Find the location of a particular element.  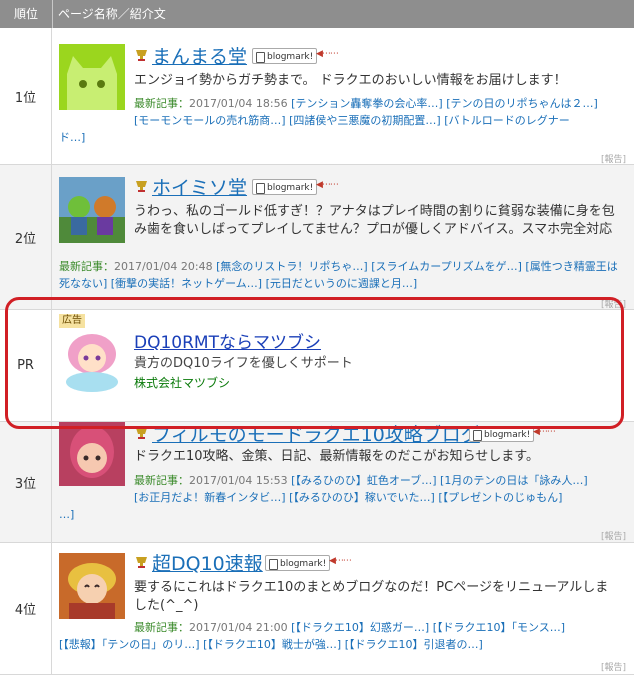

article-link: [スライムカープリズムをゲ…] is located at coordinates (446, 266).